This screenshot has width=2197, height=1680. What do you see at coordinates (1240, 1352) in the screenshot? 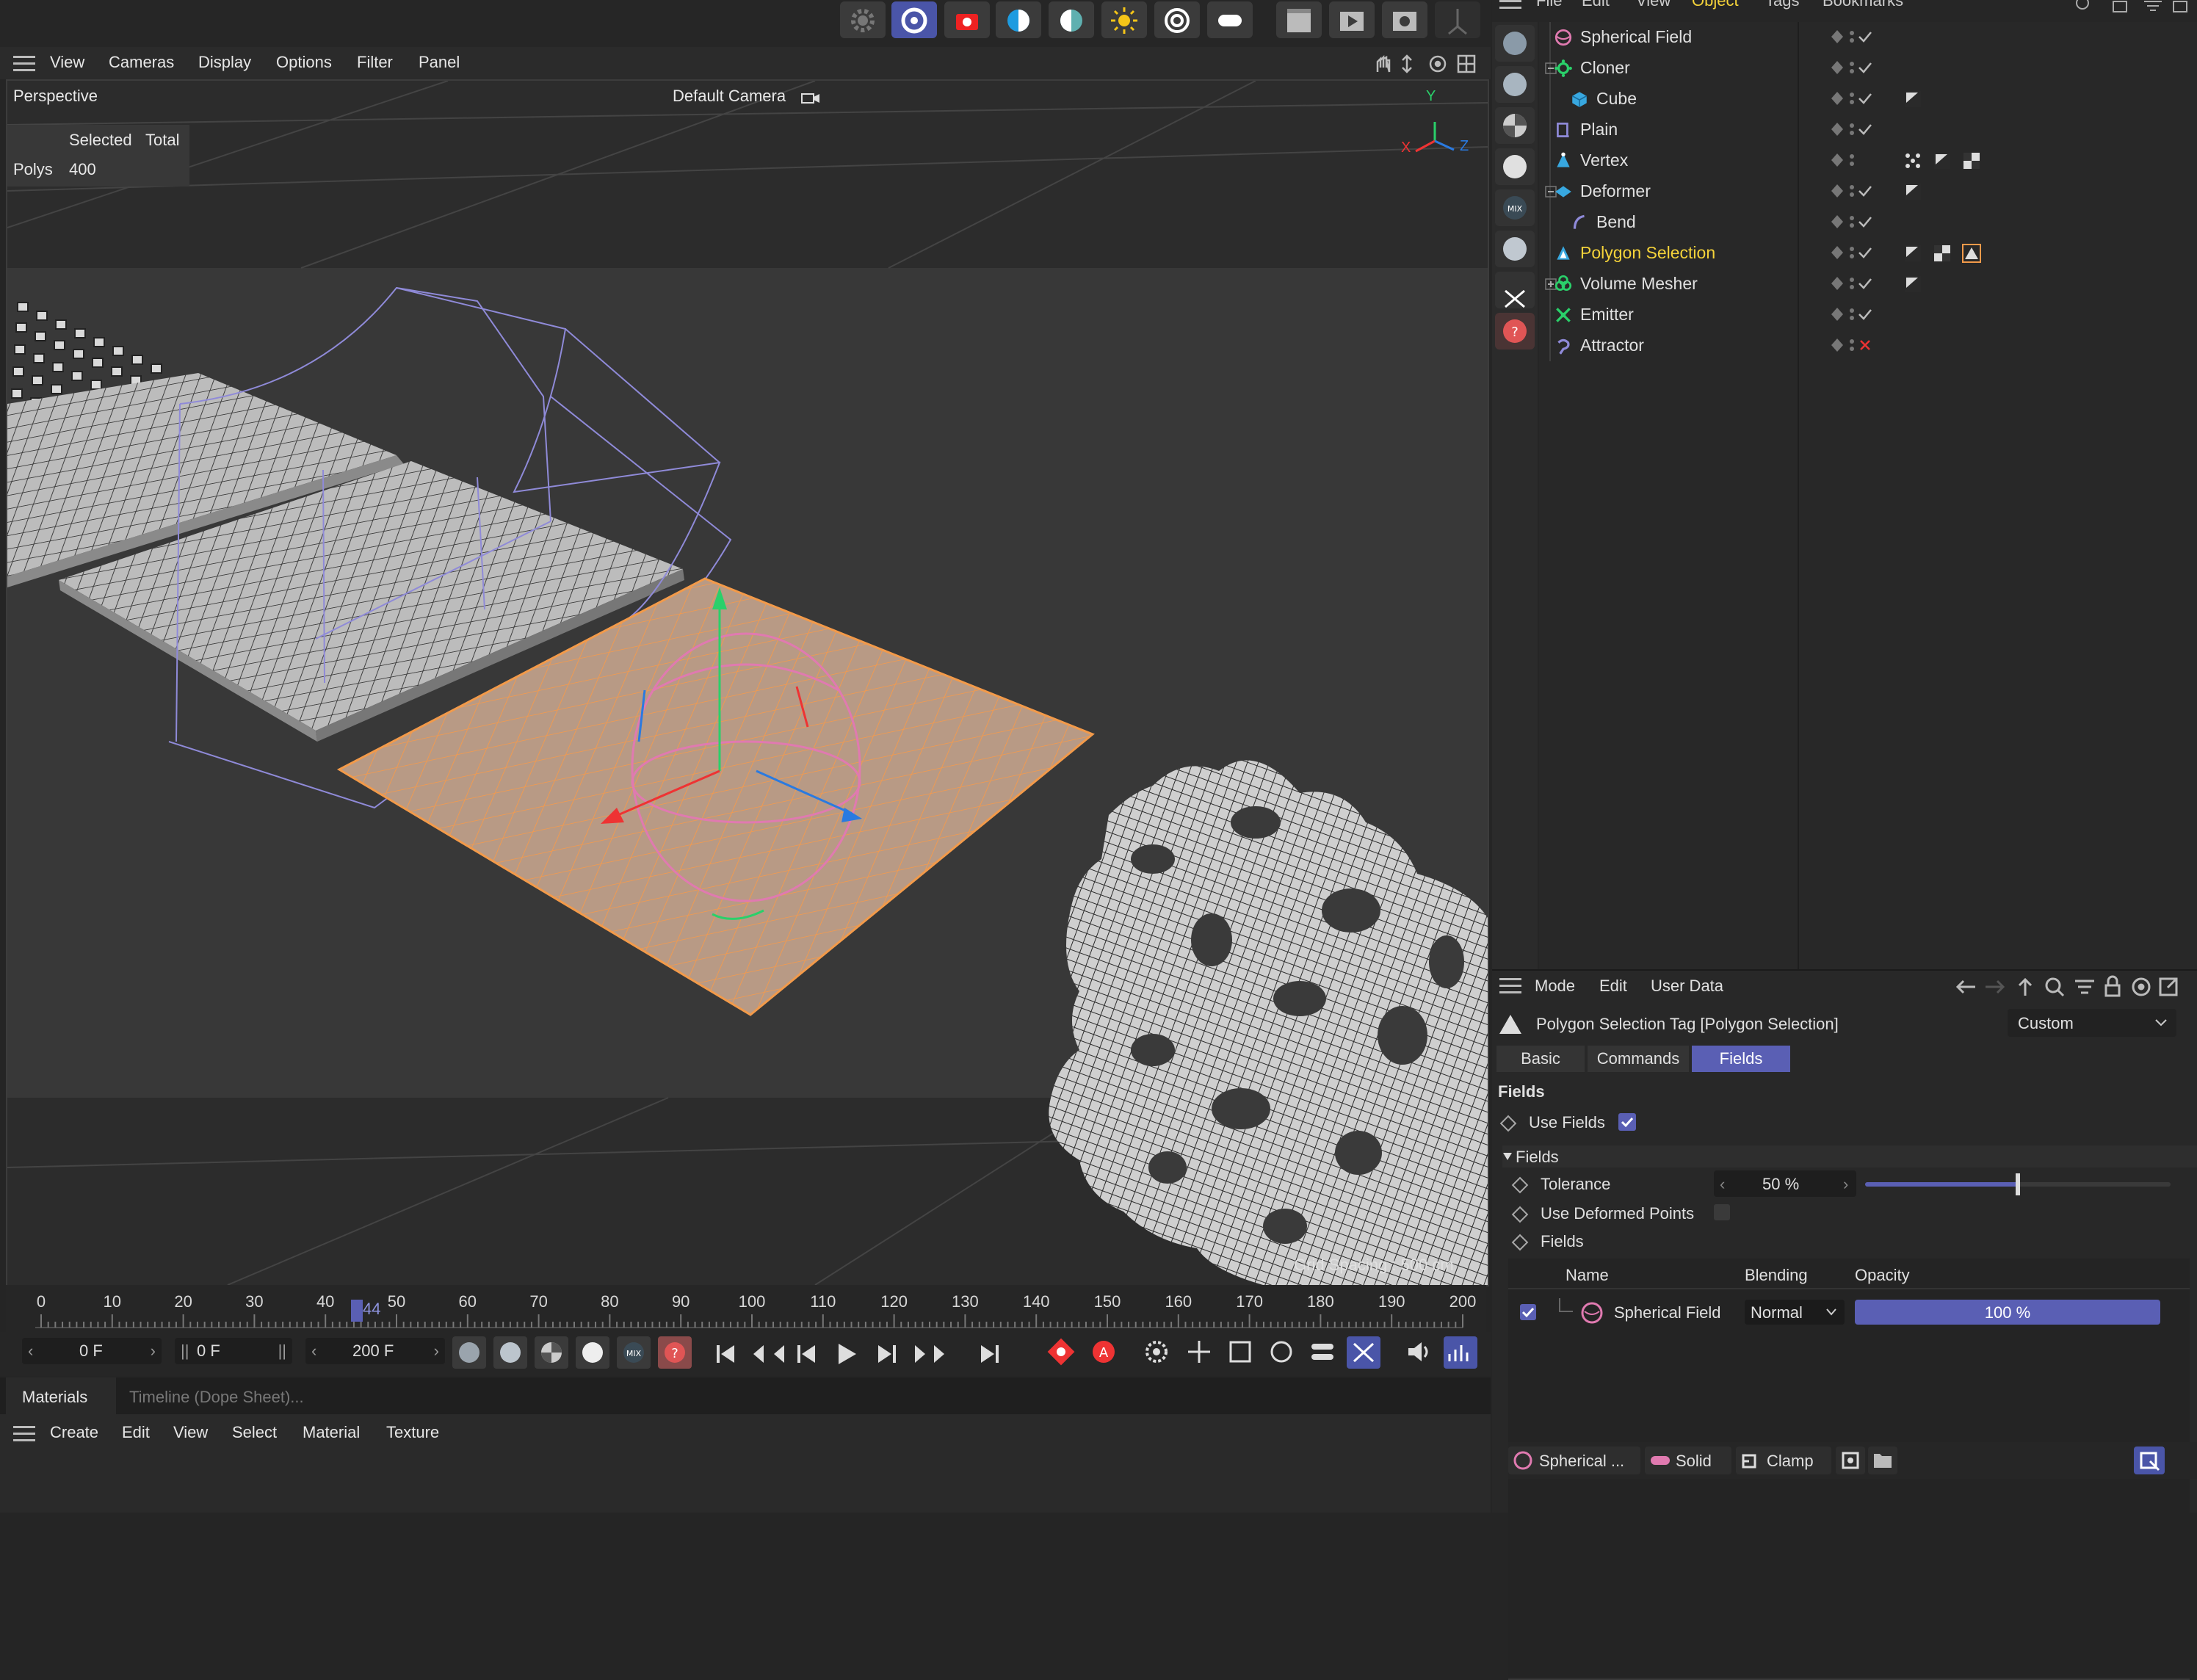
I see `key-scale-icon` at bounding box center [1240, 1352].